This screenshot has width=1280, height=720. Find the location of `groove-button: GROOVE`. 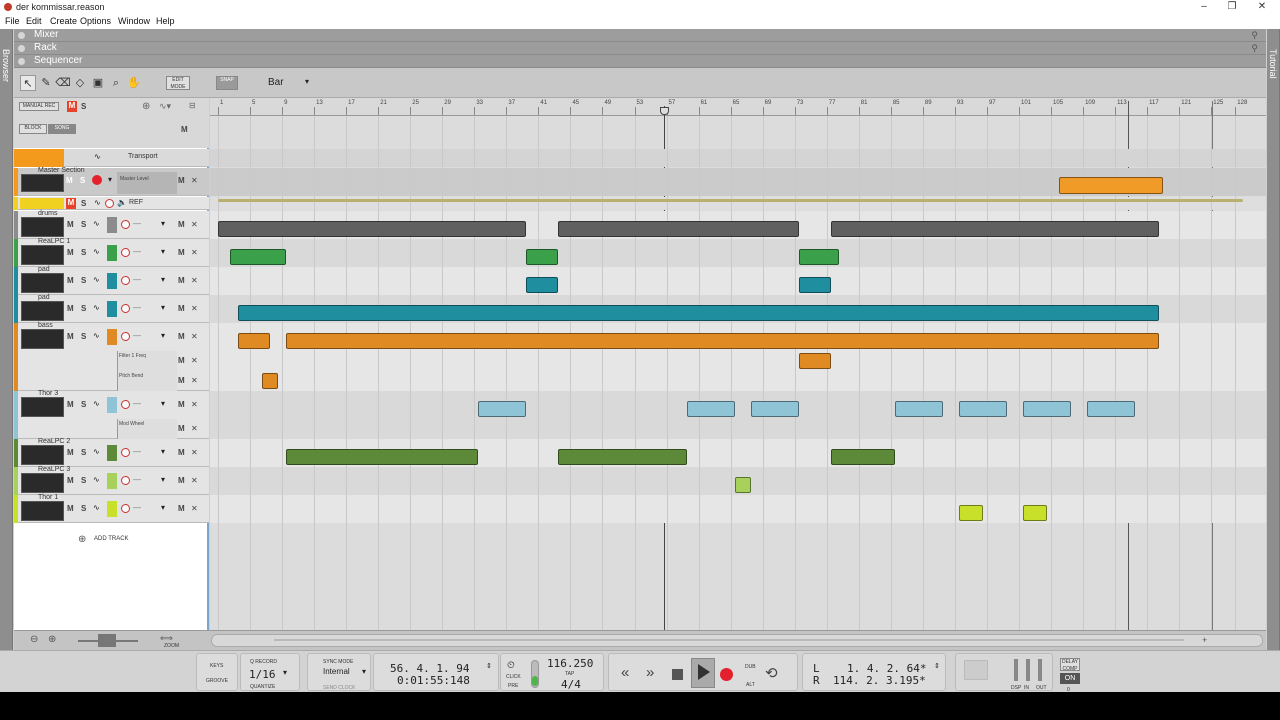

groove-button: GROOVE is located at coordinates (217, 681).